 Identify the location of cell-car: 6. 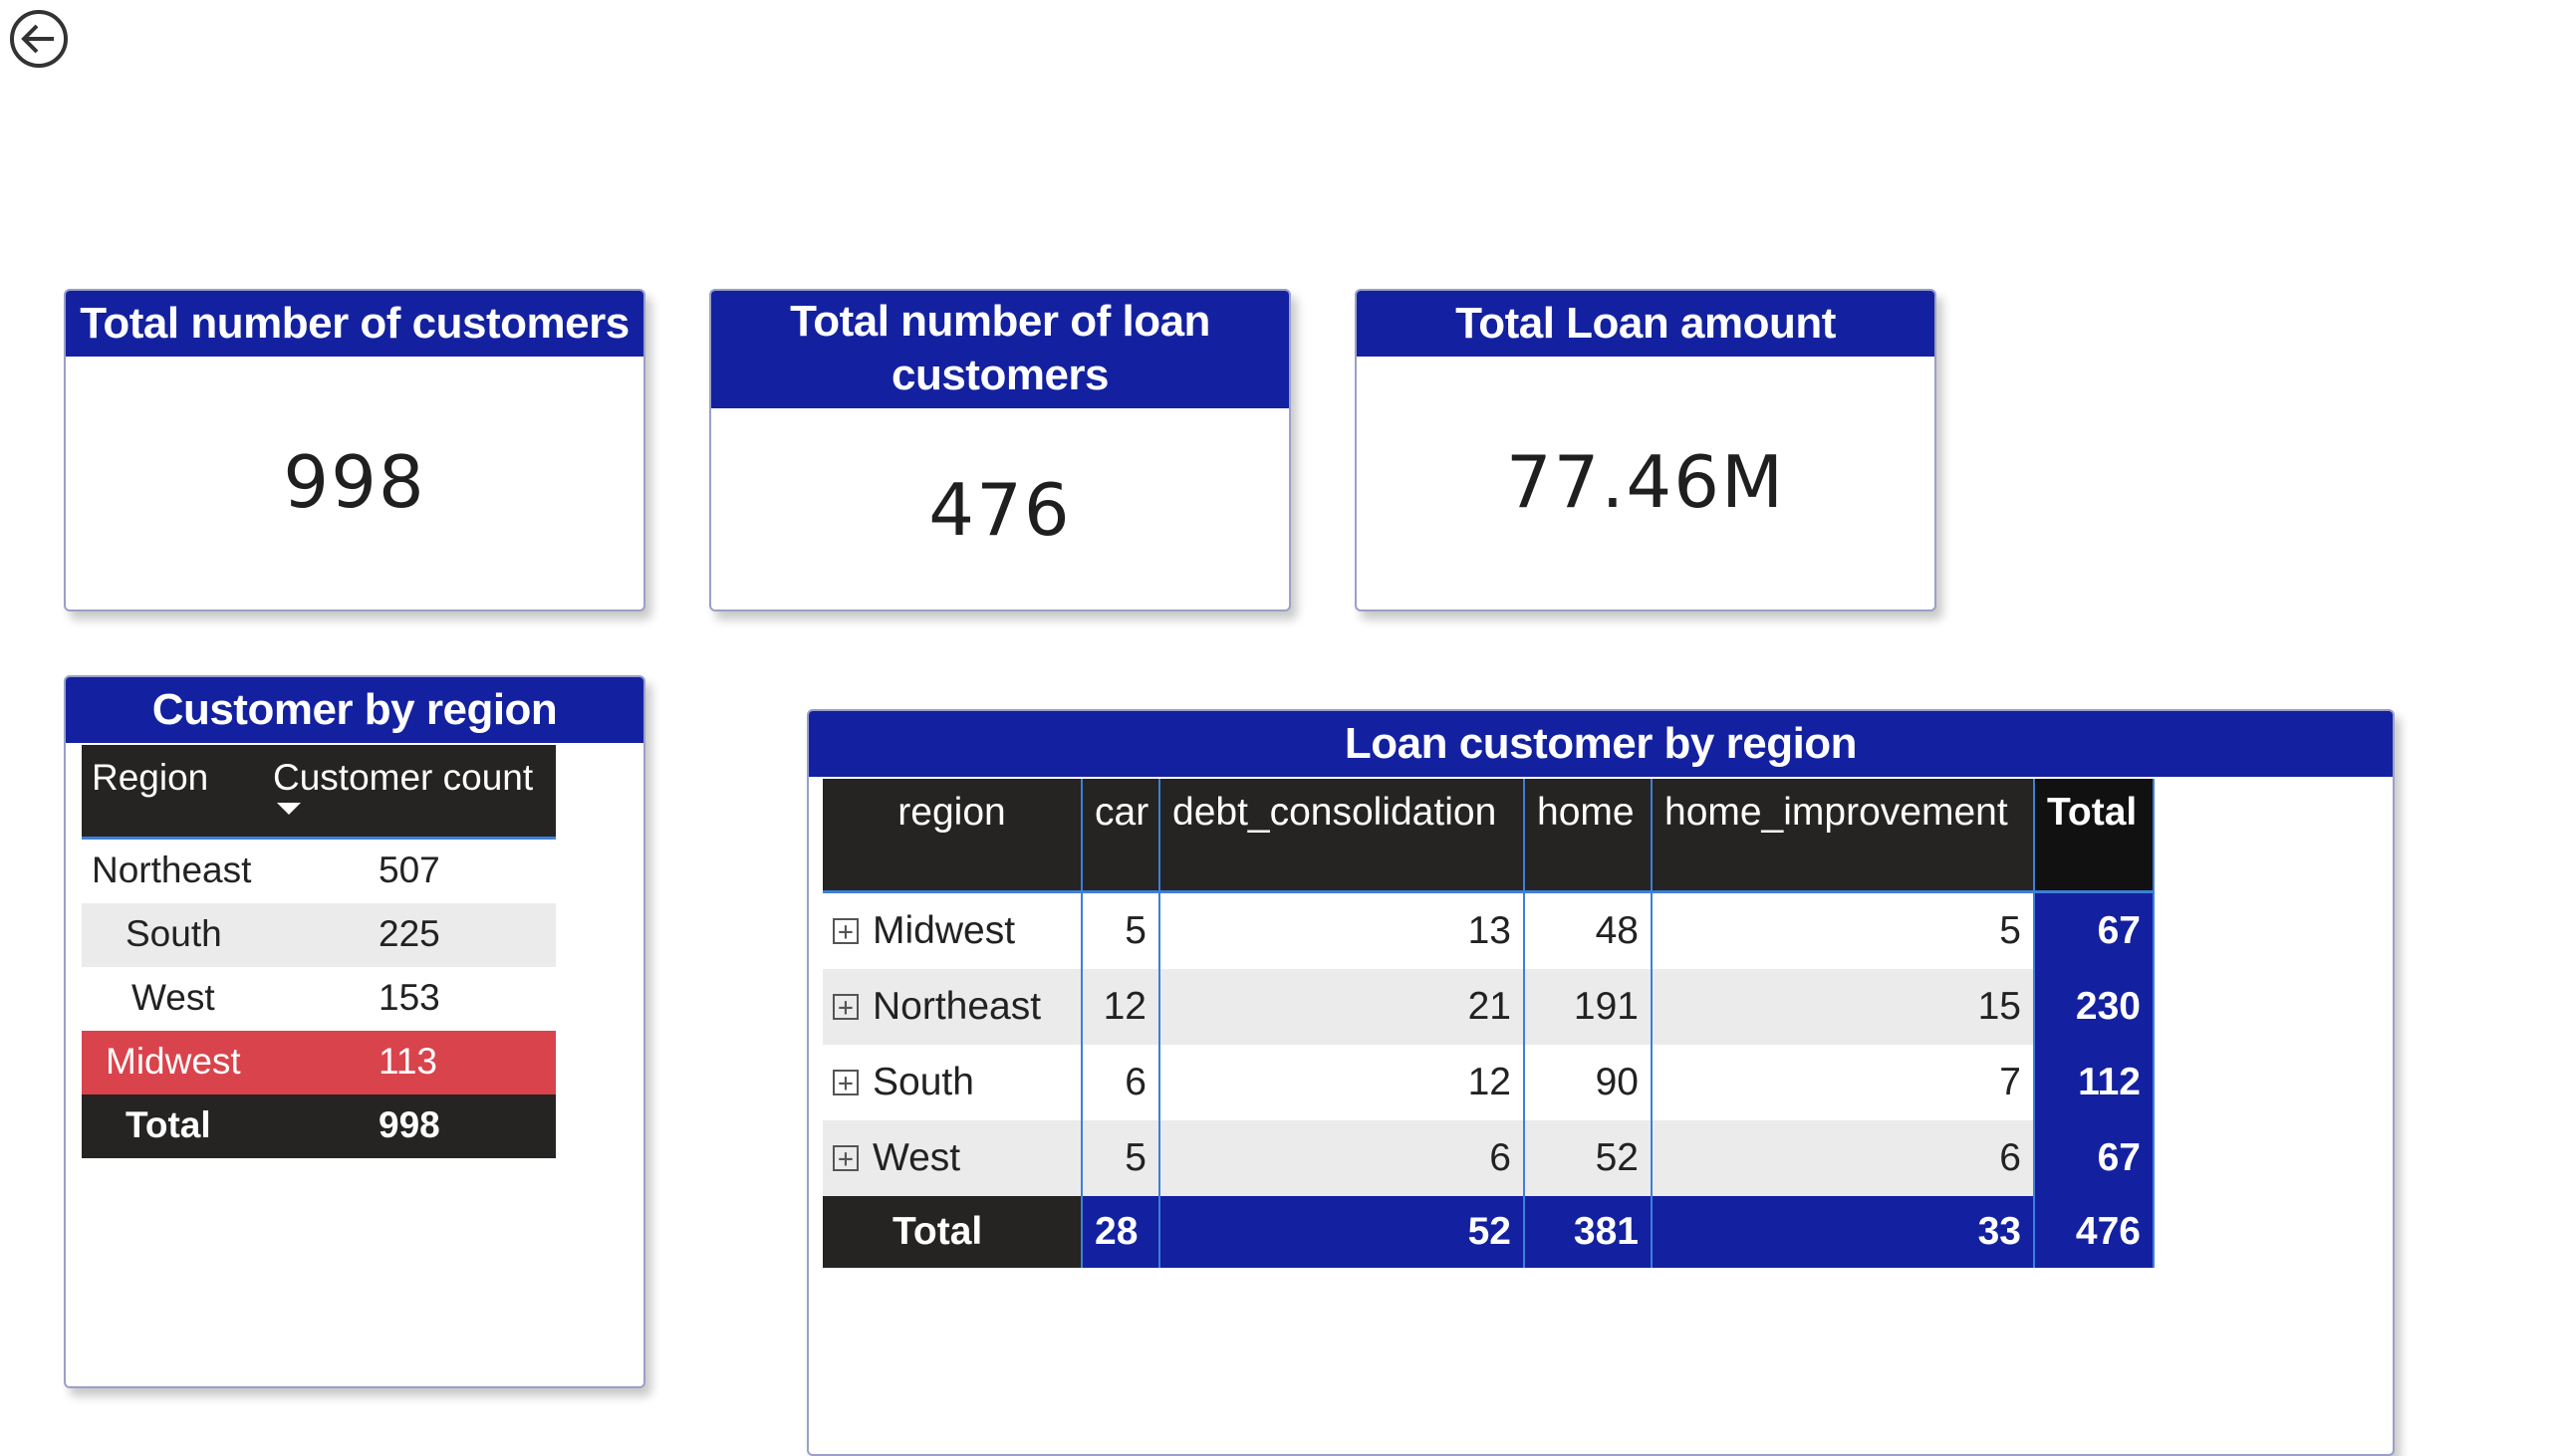
(1121, 1082).